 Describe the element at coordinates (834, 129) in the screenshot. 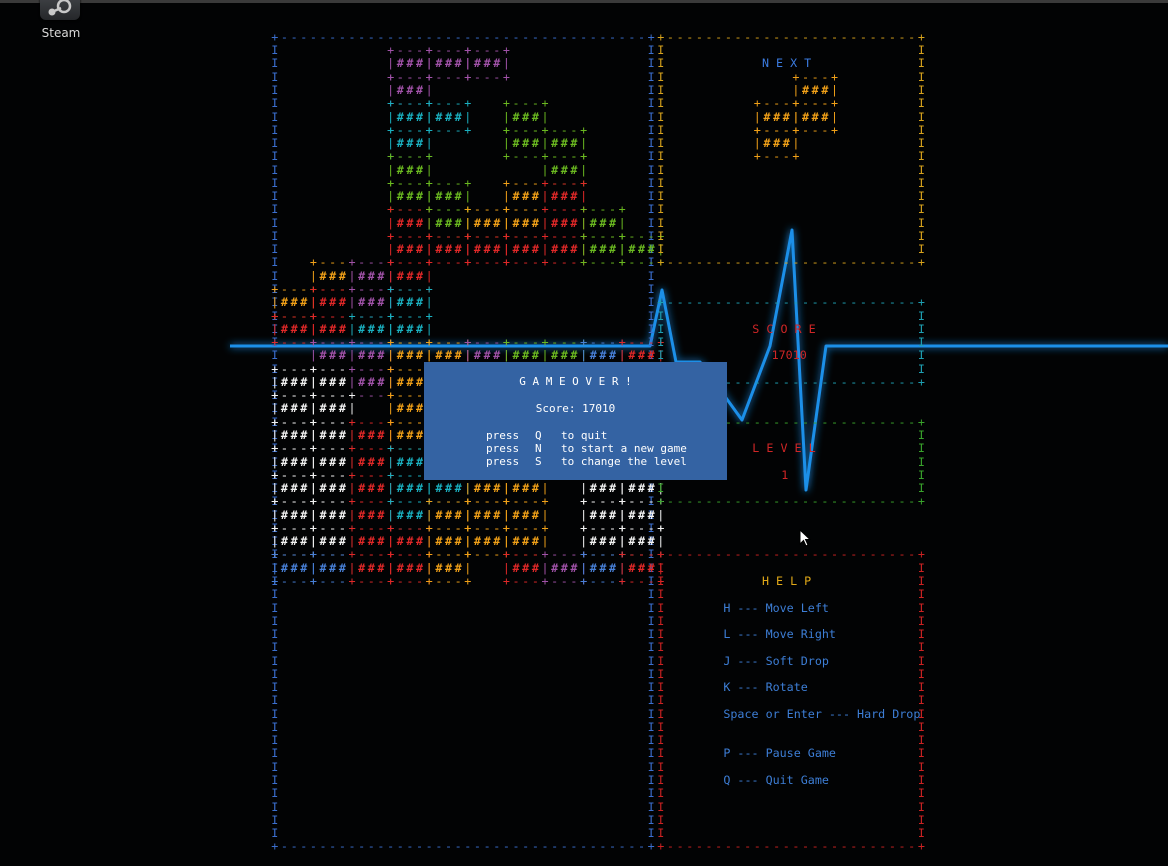

I see `next-block-edge: +` at that location.